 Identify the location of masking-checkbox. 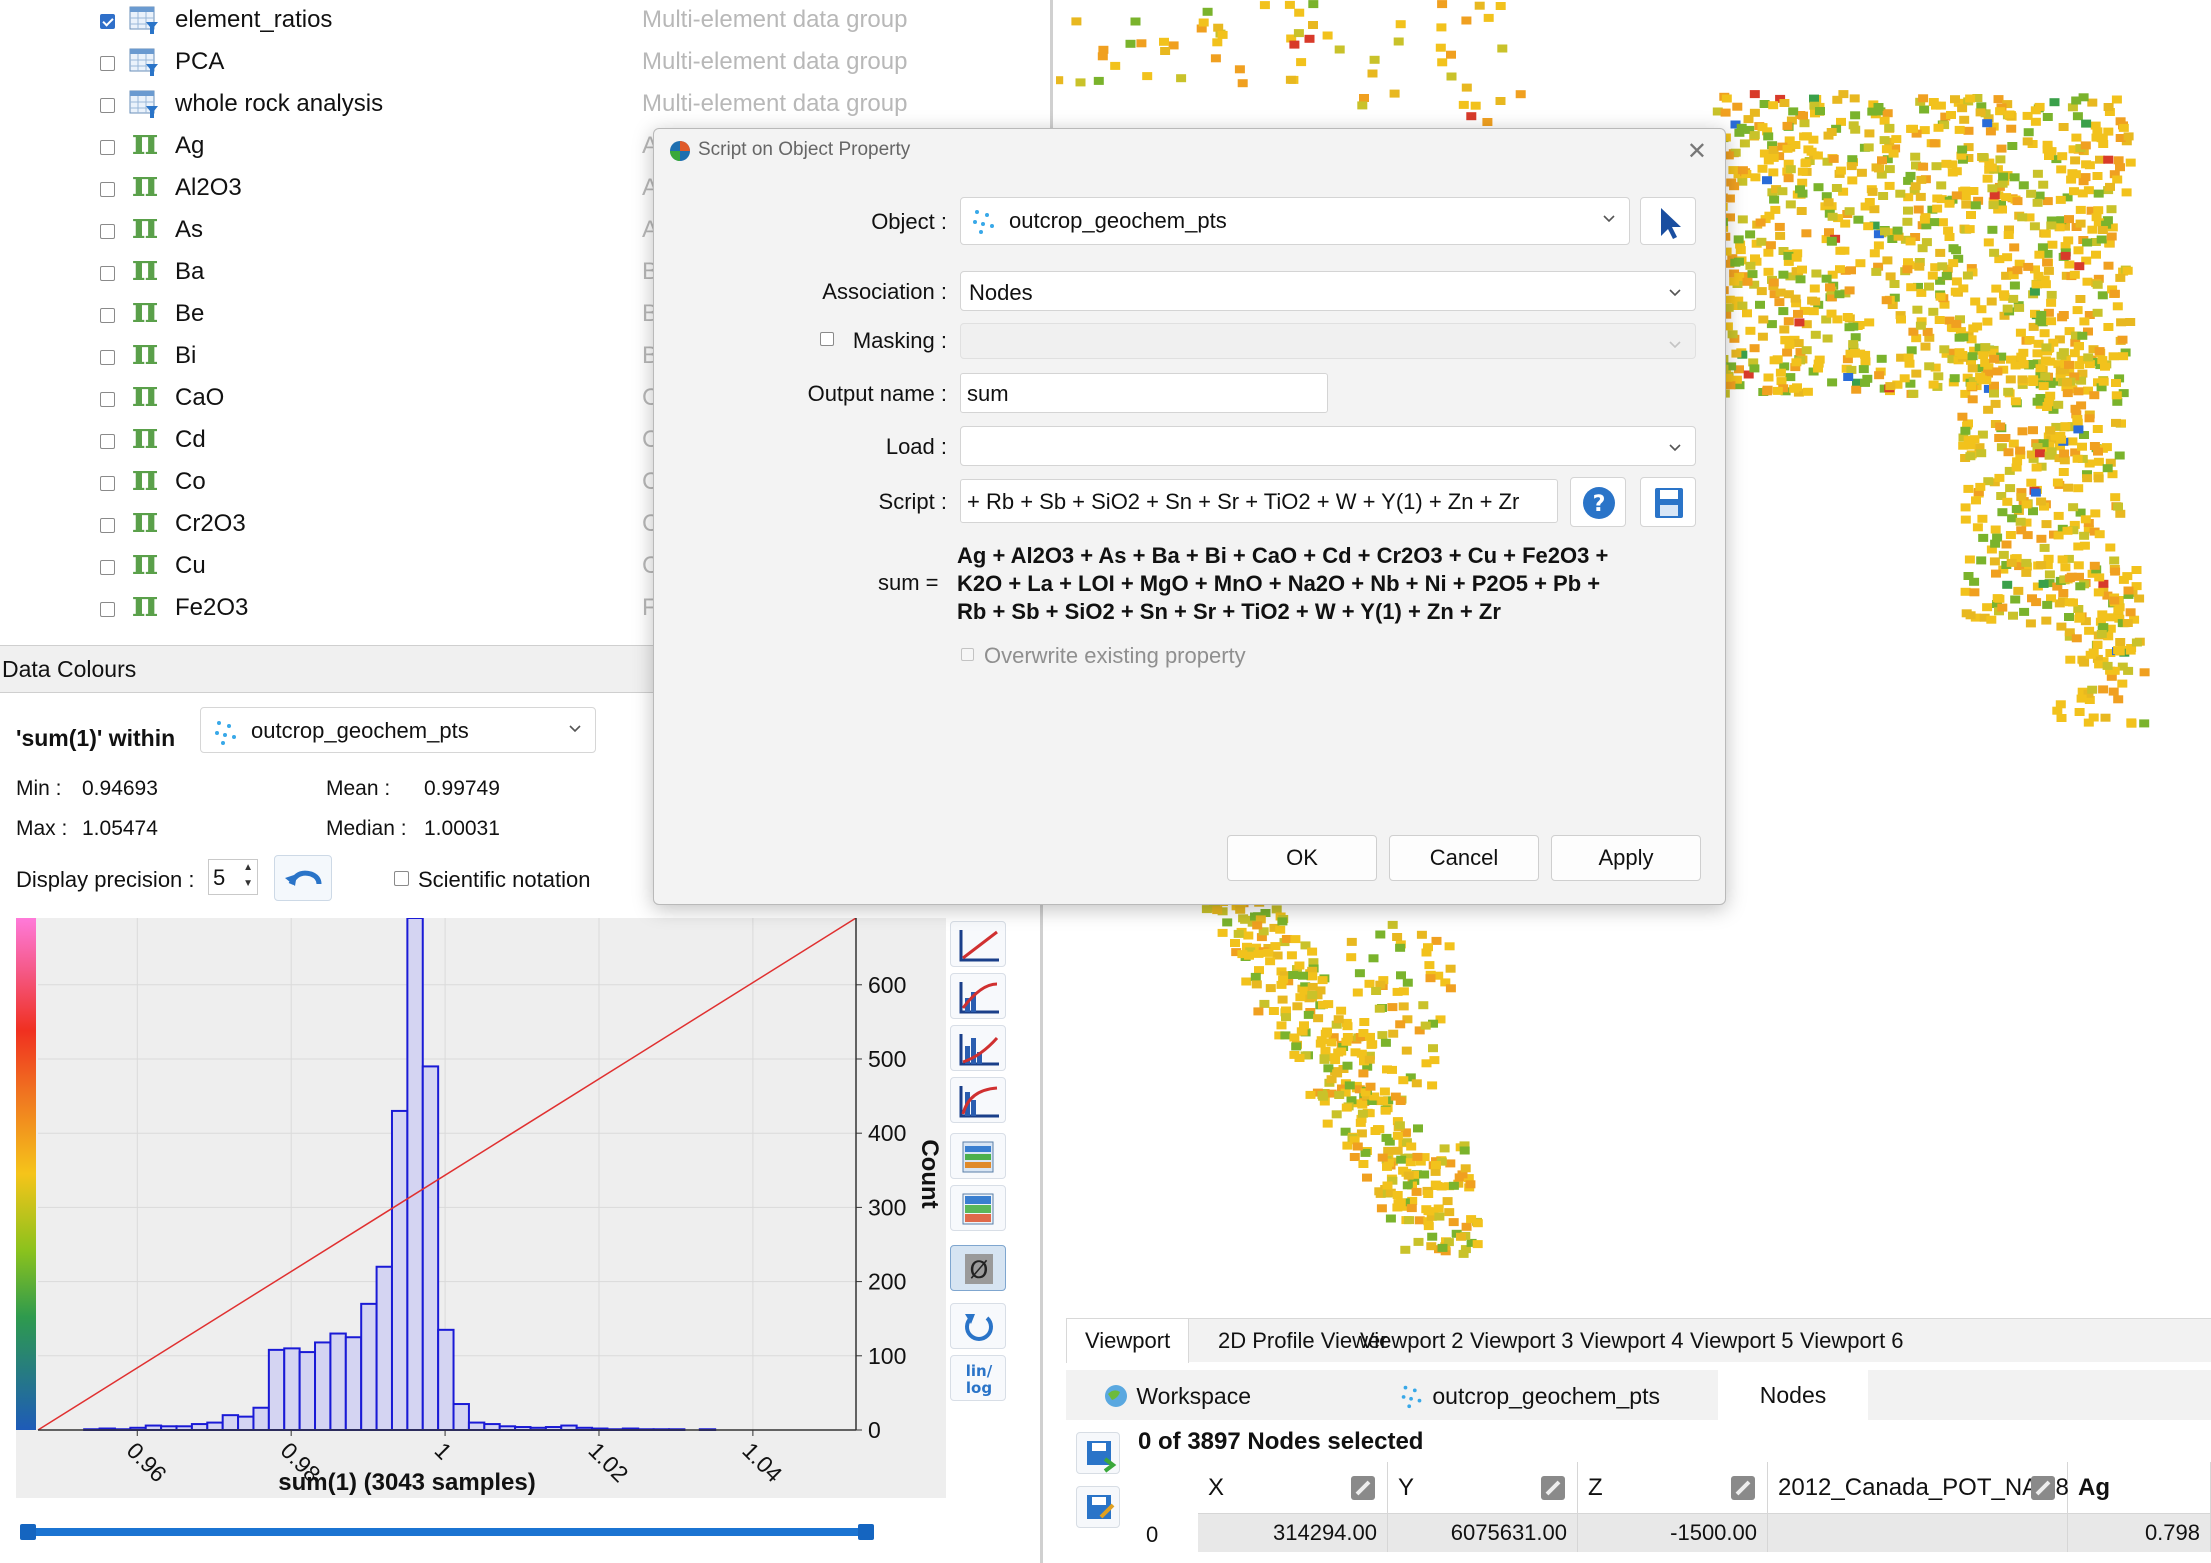
(827, 339).